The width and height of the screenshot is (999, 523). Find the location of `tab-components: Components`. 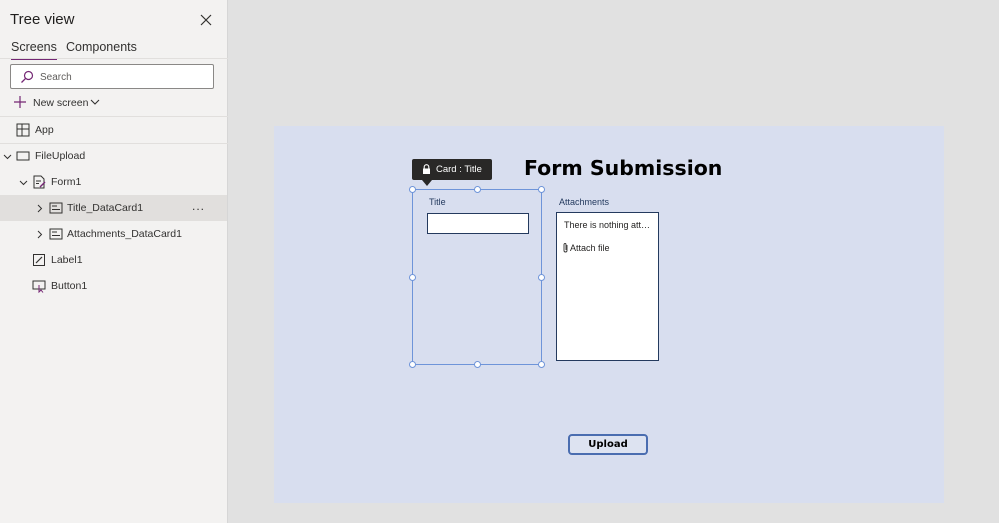

tab-components: Components is located at coordinates (101, 47).